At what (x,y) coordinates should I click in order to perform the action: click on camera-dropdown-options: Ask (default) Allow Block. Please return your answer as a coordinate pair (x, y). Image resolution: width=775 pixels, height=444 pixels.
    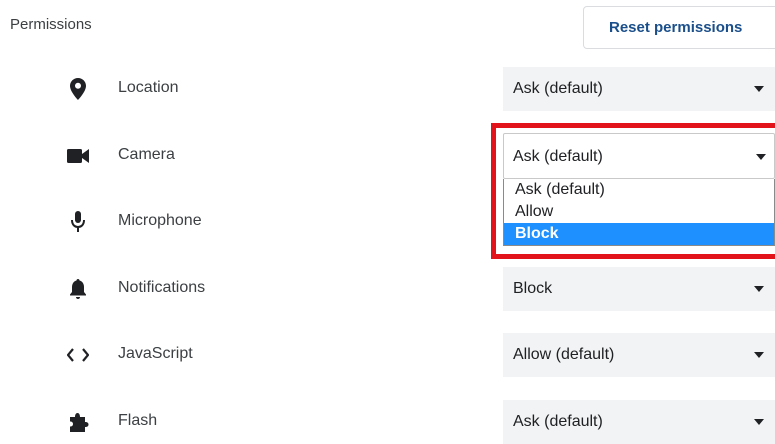
    Looking at the image, I should click on (639, 212).